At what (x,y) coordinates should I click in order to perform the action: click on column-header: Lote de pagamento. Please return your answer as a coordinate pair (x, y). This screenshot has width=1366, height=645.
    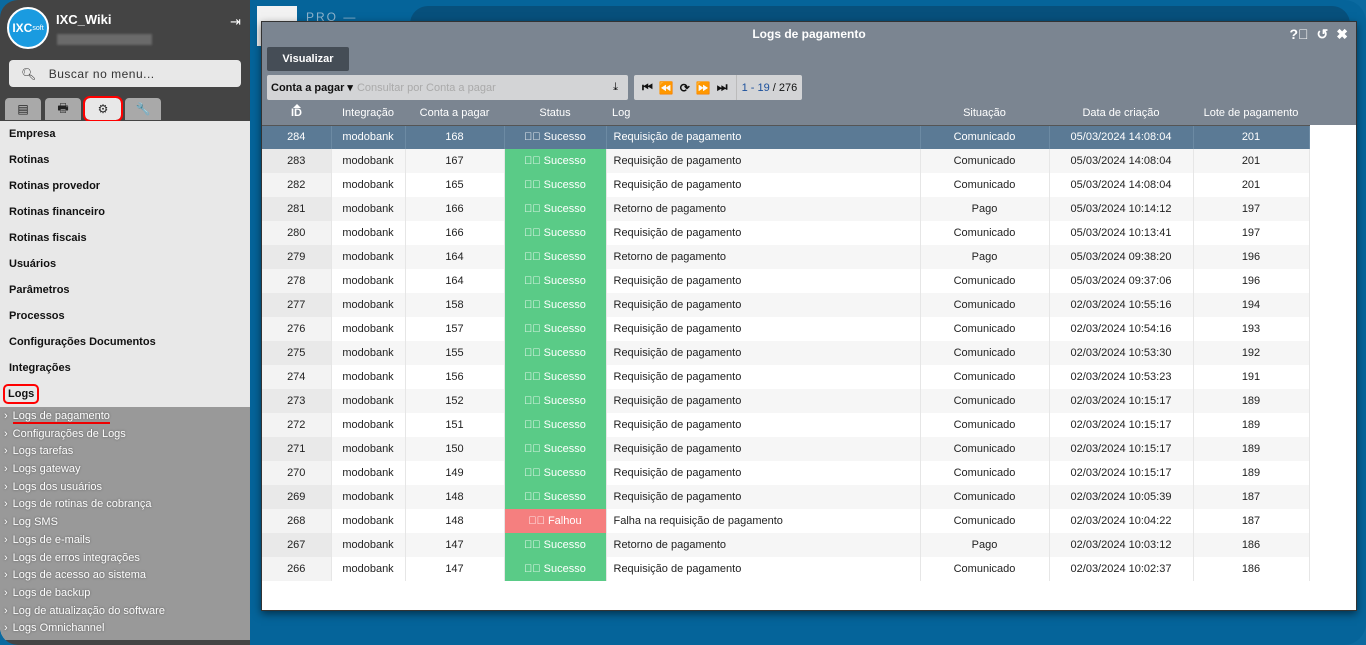
    Looking at the image, I should click on (1251, 114).